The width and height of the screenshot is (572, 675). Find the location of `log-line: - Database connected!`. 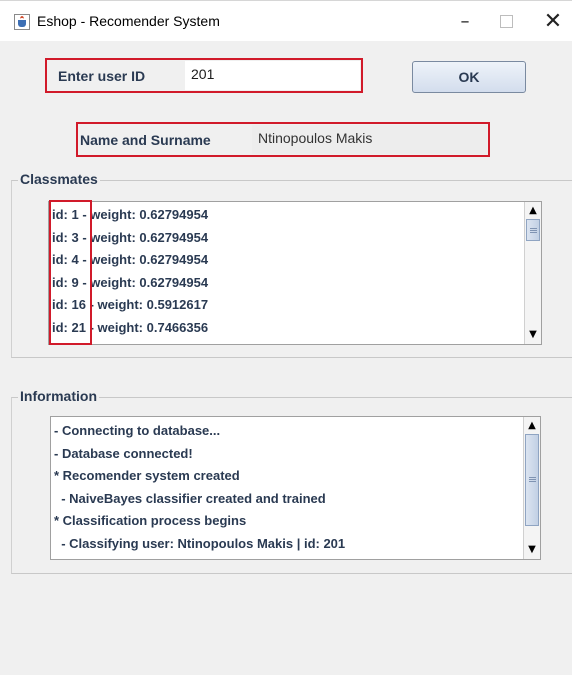

log-line: - Database connected! is located at coordinates (123, 453).